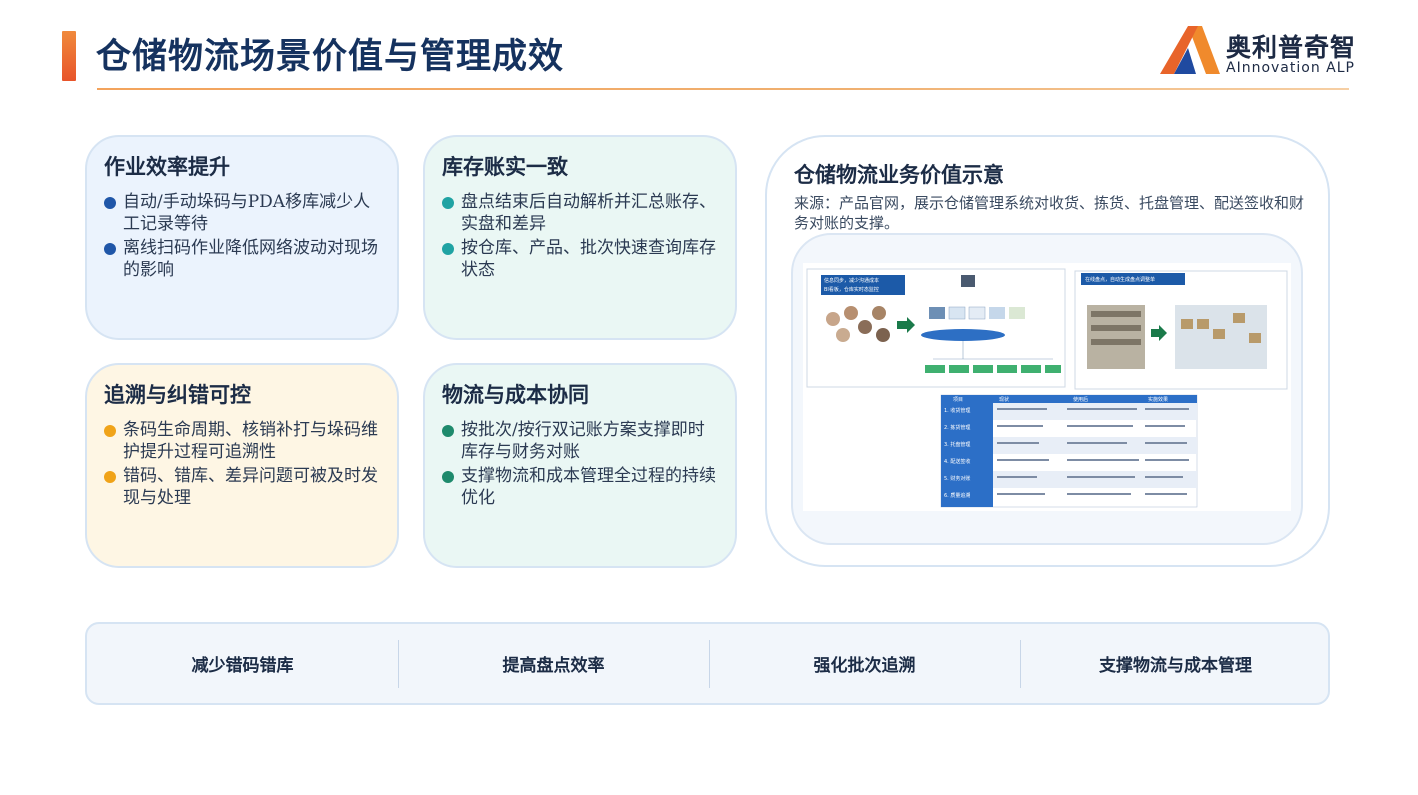  I want to click on list-item: 盘点结束后自动解析并汇总账存、实盘和差异, so click(581, 213).